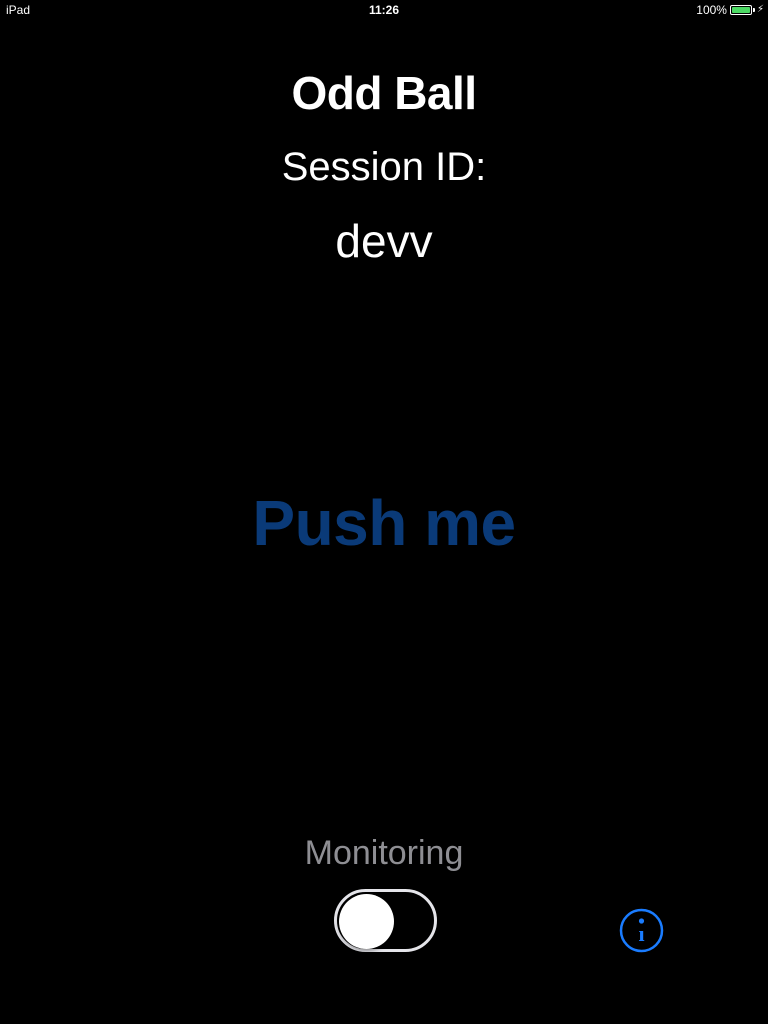 The width and height of the screenshot is (768, 1024). I want to click on charging-bolt-icon: ⚡, so click(760, 9).